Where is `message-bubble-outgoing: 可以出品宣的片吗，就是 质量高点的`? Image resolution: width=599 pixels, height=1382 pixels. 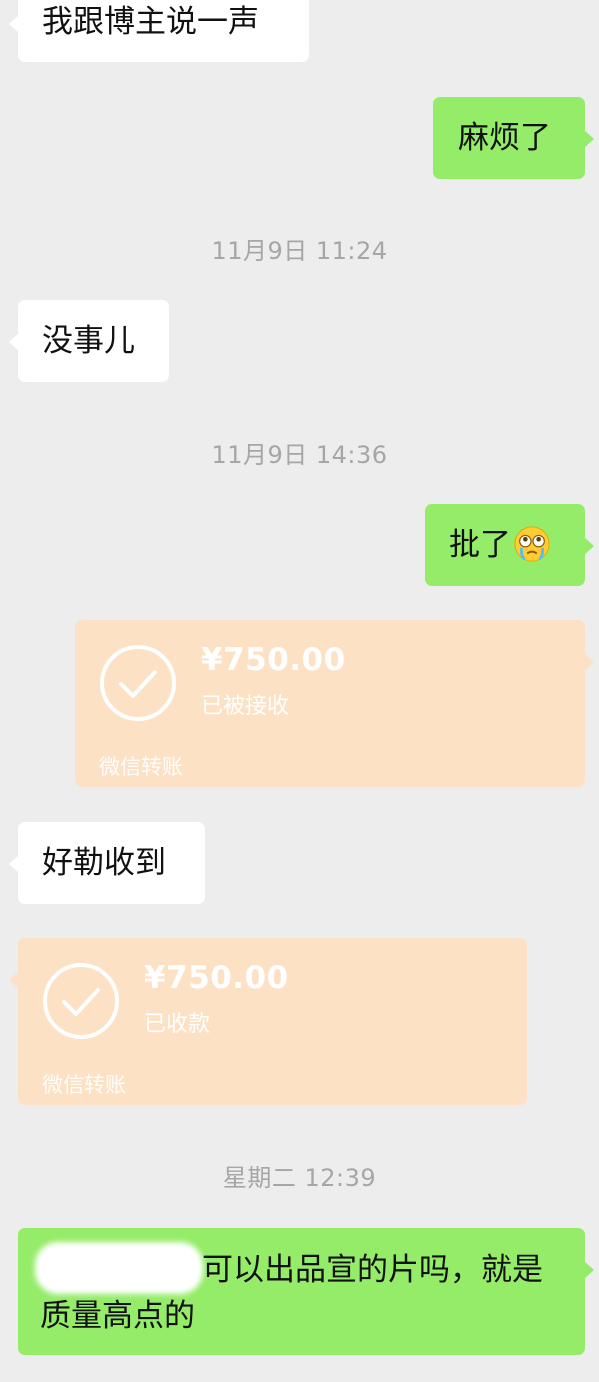
message-bubble-outgoing: 可以出品宣的片吗，就是 质量高点的 is located at coordinates (306, 1291).